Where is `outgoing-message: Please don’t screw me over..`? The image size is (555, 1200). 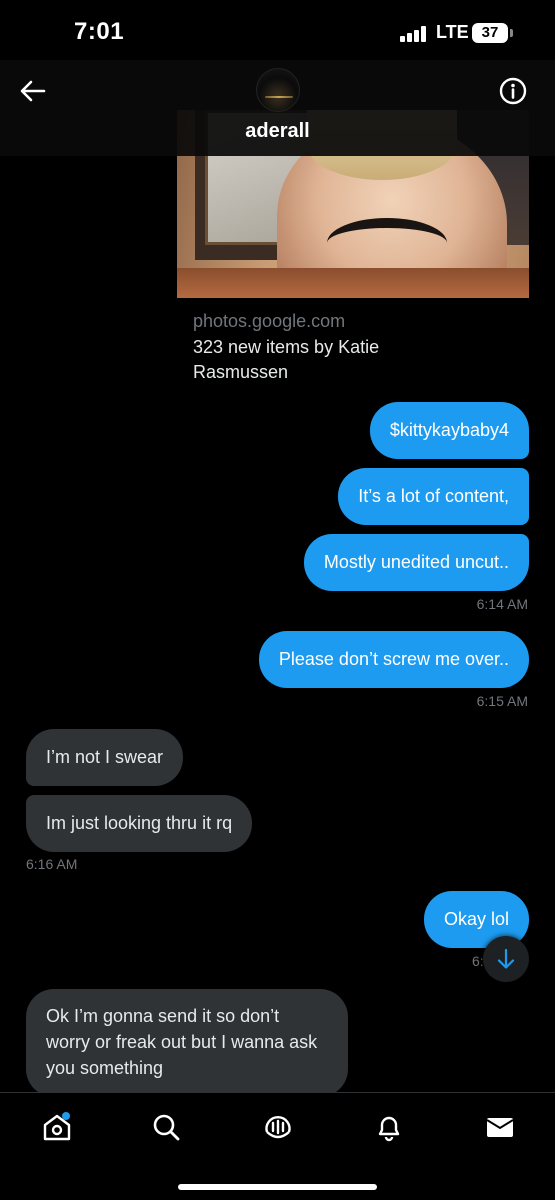
outgoing-message: Please don’t screw me over.. is located at coordinates (393, 659).